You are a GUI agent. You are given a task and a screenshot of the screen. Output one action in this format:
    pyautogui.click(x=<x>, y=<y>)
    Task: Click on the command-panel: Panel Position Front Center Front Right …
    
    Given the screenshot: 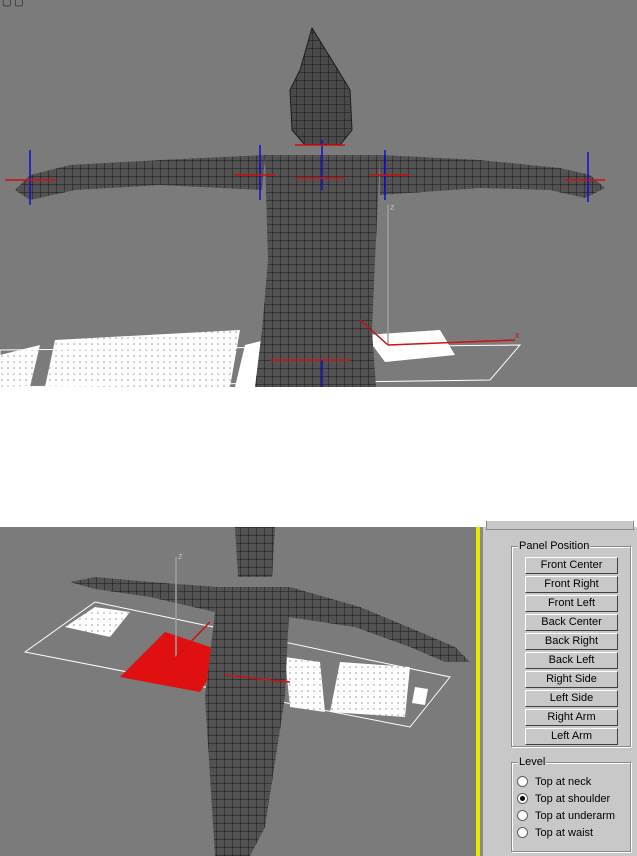 What is the action you would take?
    pyautogui.click(x=556, y=688)
    